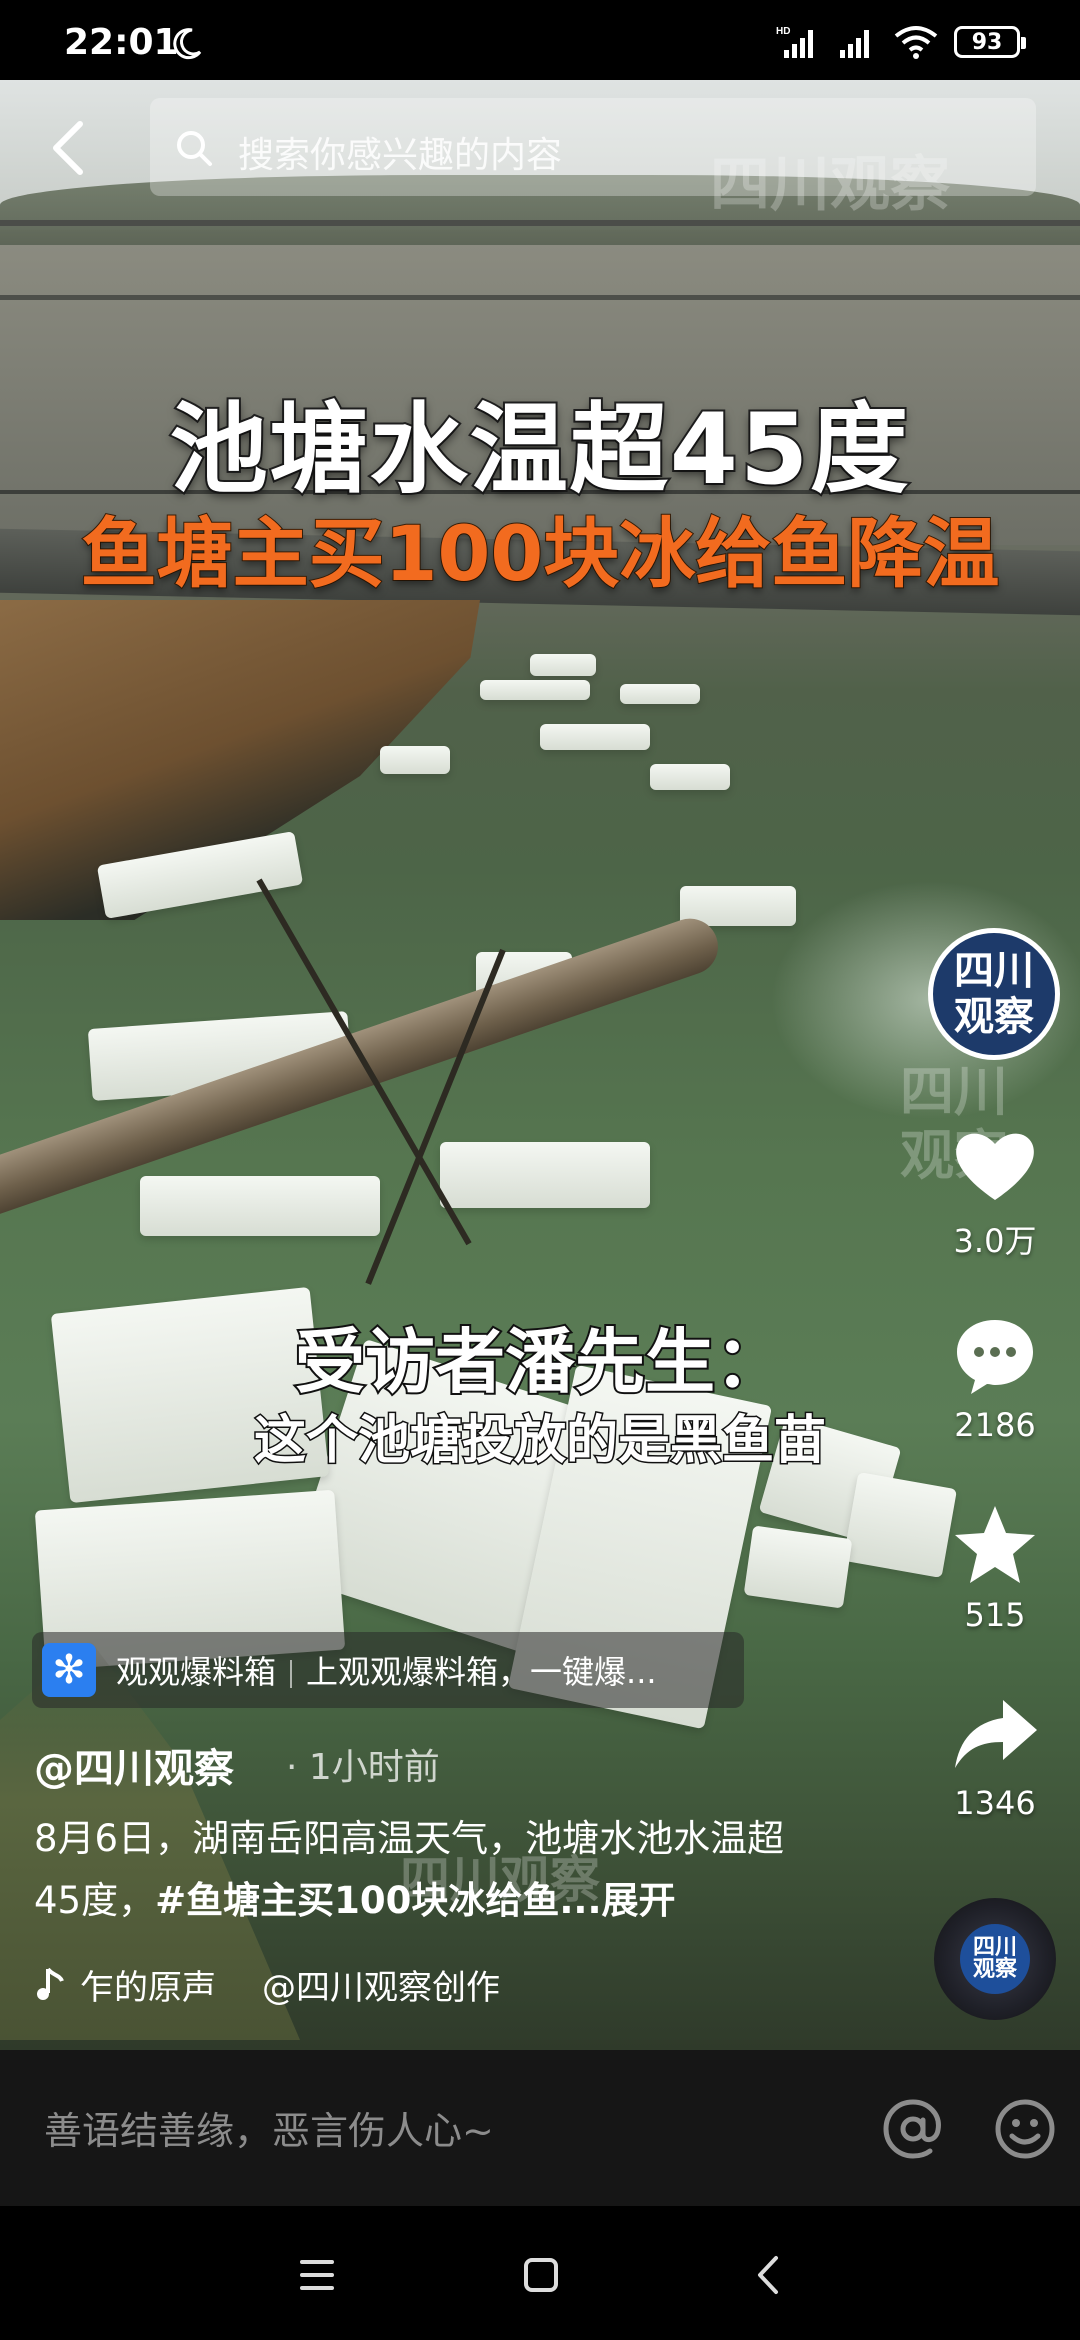 The height and width of the screenshot is (2340, 1080). I want to click on favorite-count: 515, so click(995, 1615).